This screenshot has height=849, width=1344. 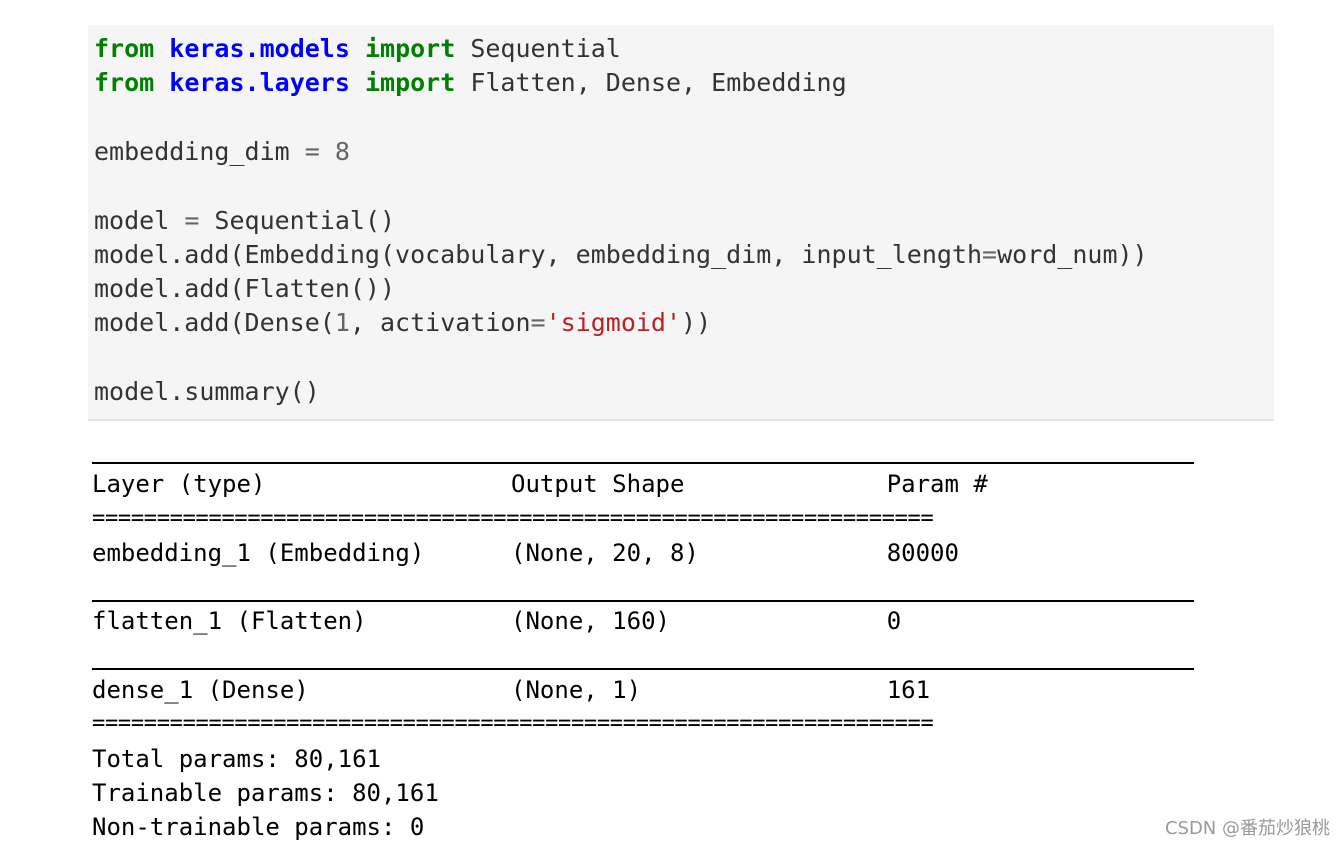 What do you see at coordinates (497, 621) in the screenshot?
I see `summary-row-flatten: flatten_1 (Flatten) (None, 160) 0` at bounding box center [497, 621].